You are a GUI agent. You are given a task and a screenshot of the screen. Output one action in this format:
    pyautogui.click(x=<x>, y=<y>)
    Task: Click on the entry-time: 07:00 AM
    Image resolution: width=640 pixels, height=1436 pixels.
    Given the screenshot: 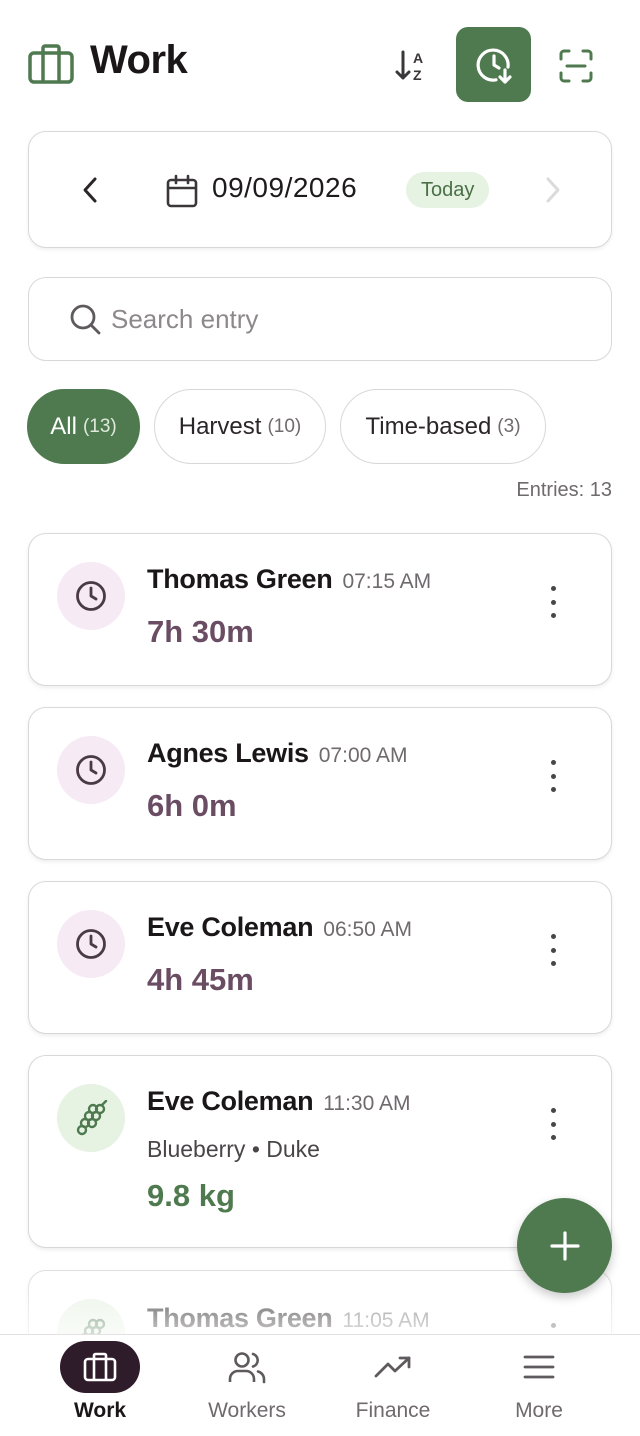 What is the action you would take?
    pyautogui.click(x=363, y=755)
    